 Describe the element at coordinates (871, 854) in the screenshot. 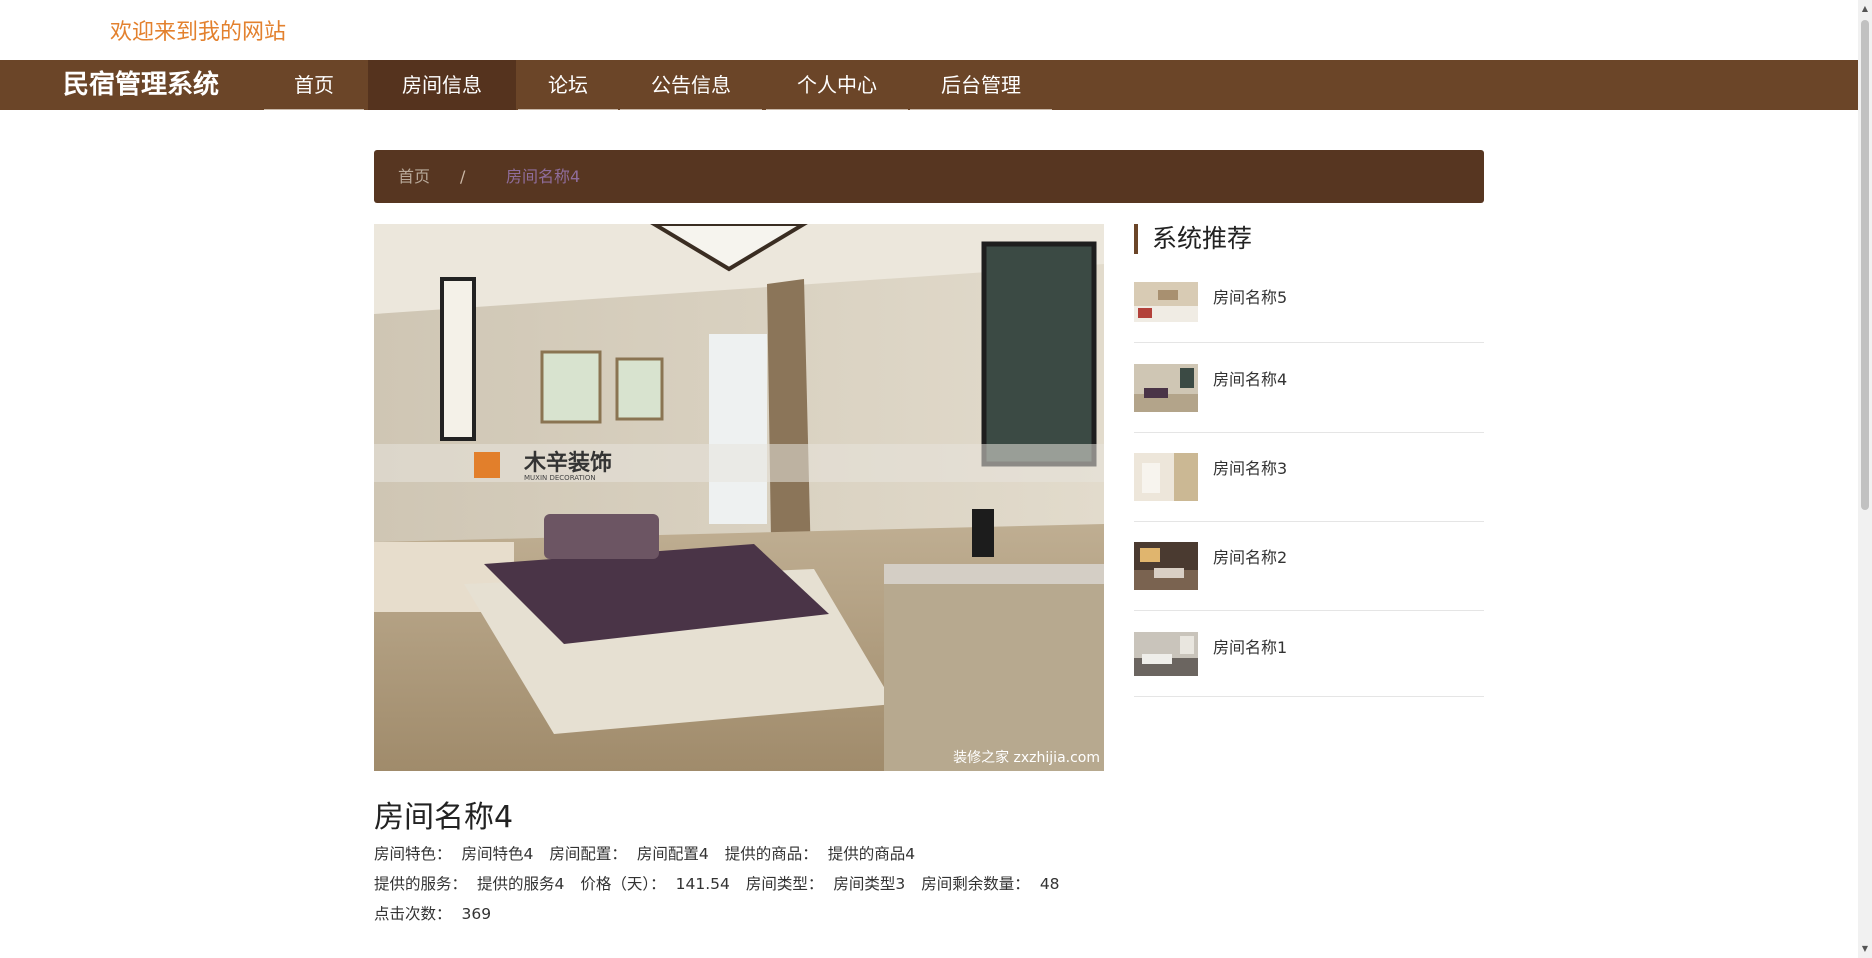

I see `goods-value: 提供的商品4` at that location.